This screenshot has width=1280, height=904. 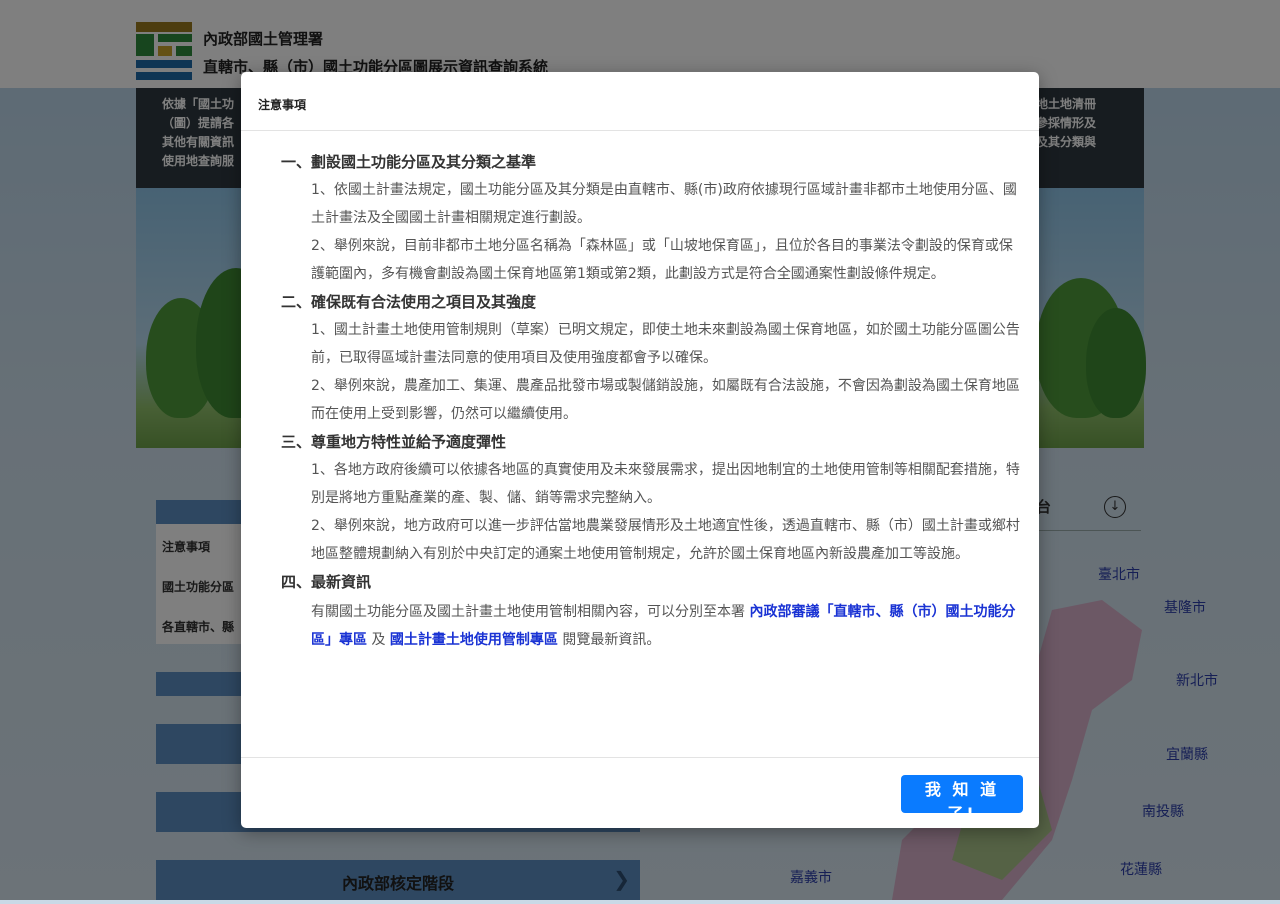 What do you see at coordinates (474, 640) in the screenshot?
I see `land-use-control-link: 國土計畫土地使用管制專區` at bounding box center [474, 640].